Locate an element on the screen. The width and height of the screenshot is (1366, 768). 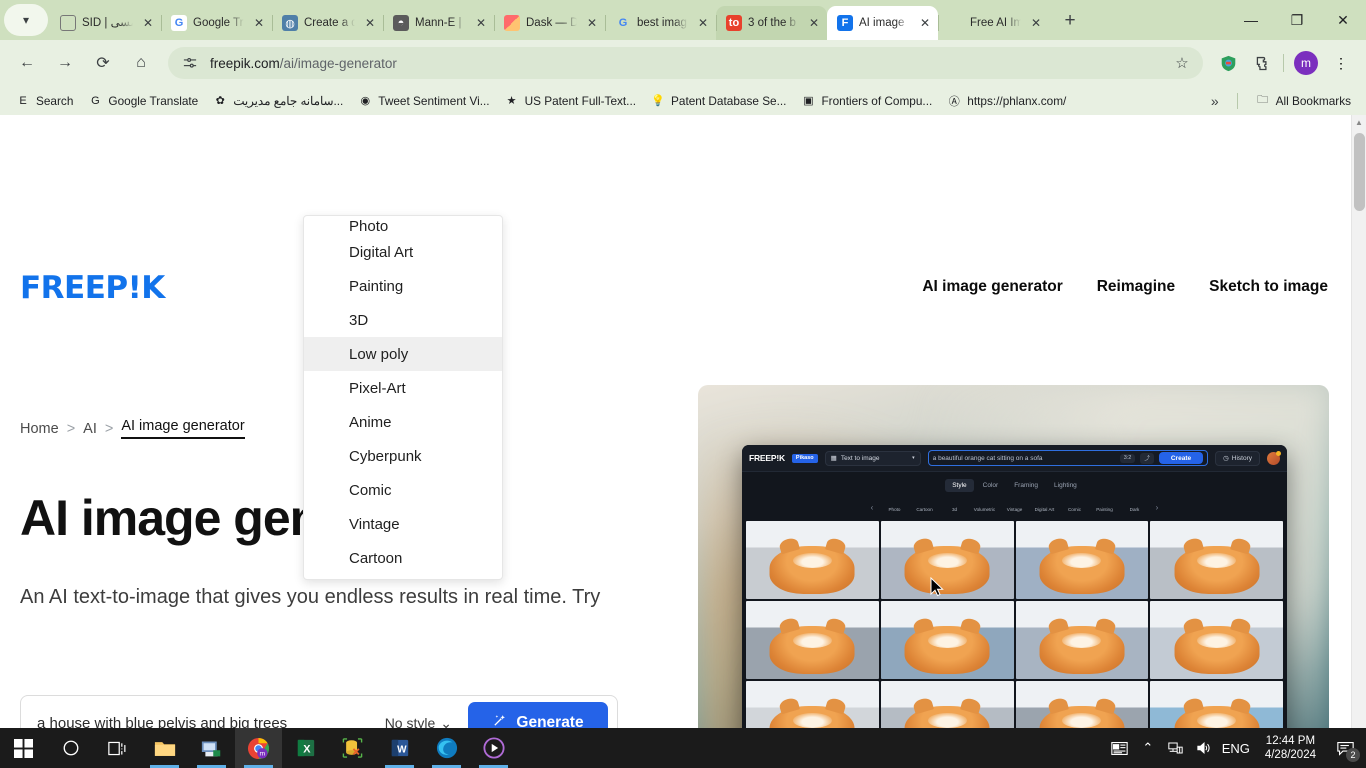
show-hidden-icons-icon: ⌃ is located at coordinates (1148, 748).